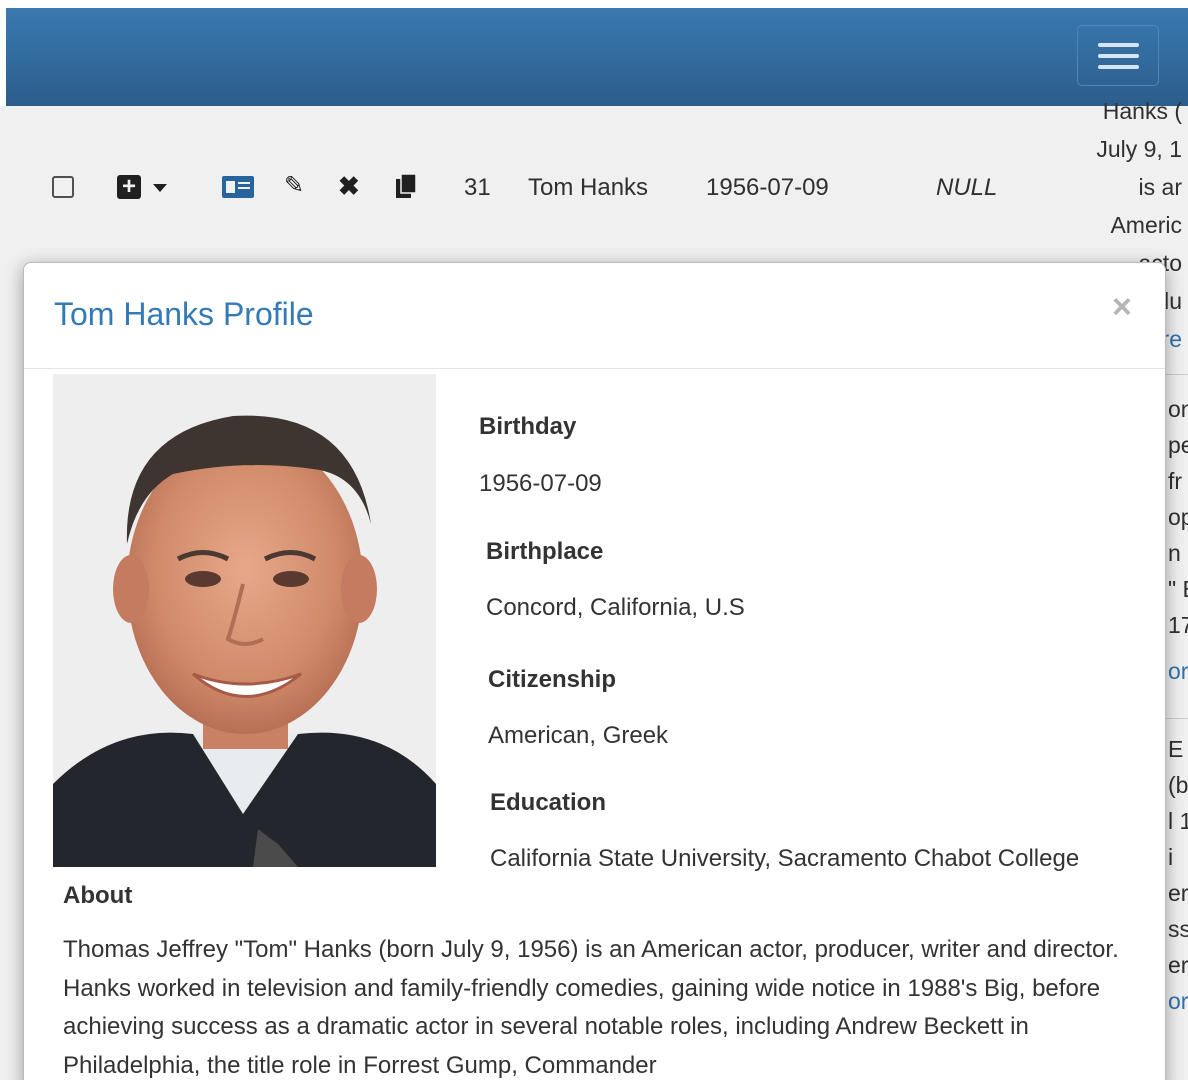  Describe the element at coordinates (594, 316) in the screenshot. I see `modal-header: Tom Hanks Profile ×` at that location.